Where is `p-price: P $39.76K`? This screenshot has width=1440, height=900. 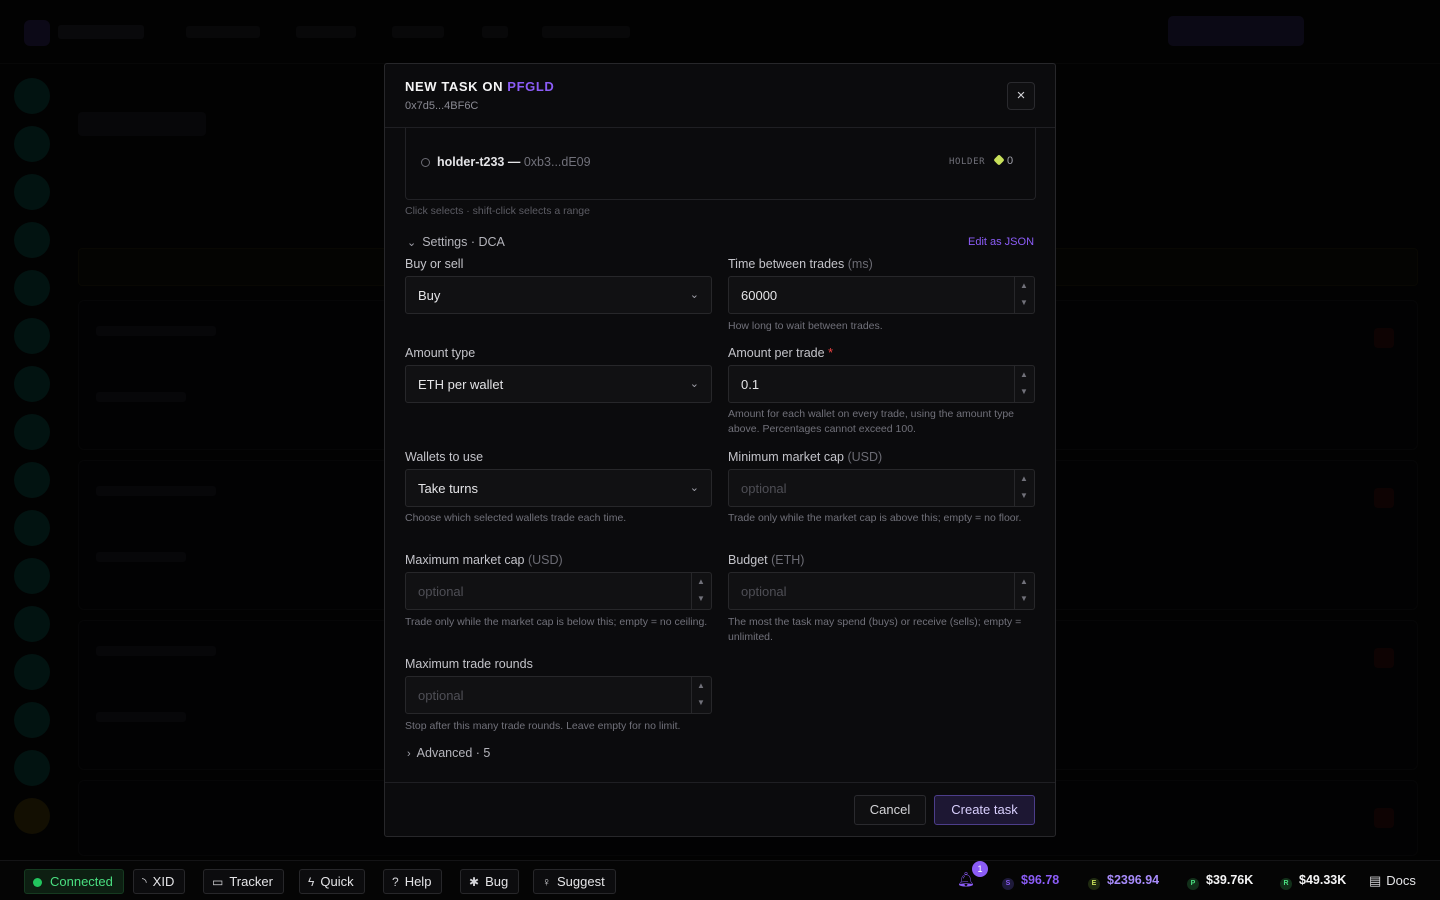 p-price: P $39.76K is located at coordinates (1220, 881).